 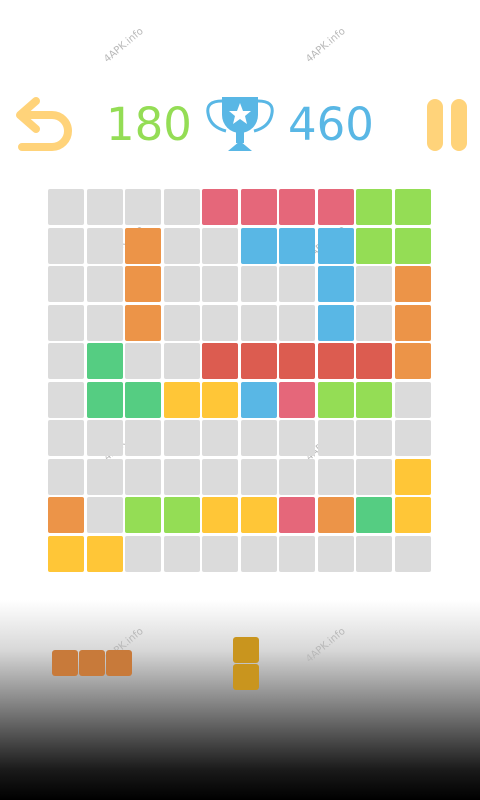 I want to click on top-bar: 180 460, so click(x=240, y=125).